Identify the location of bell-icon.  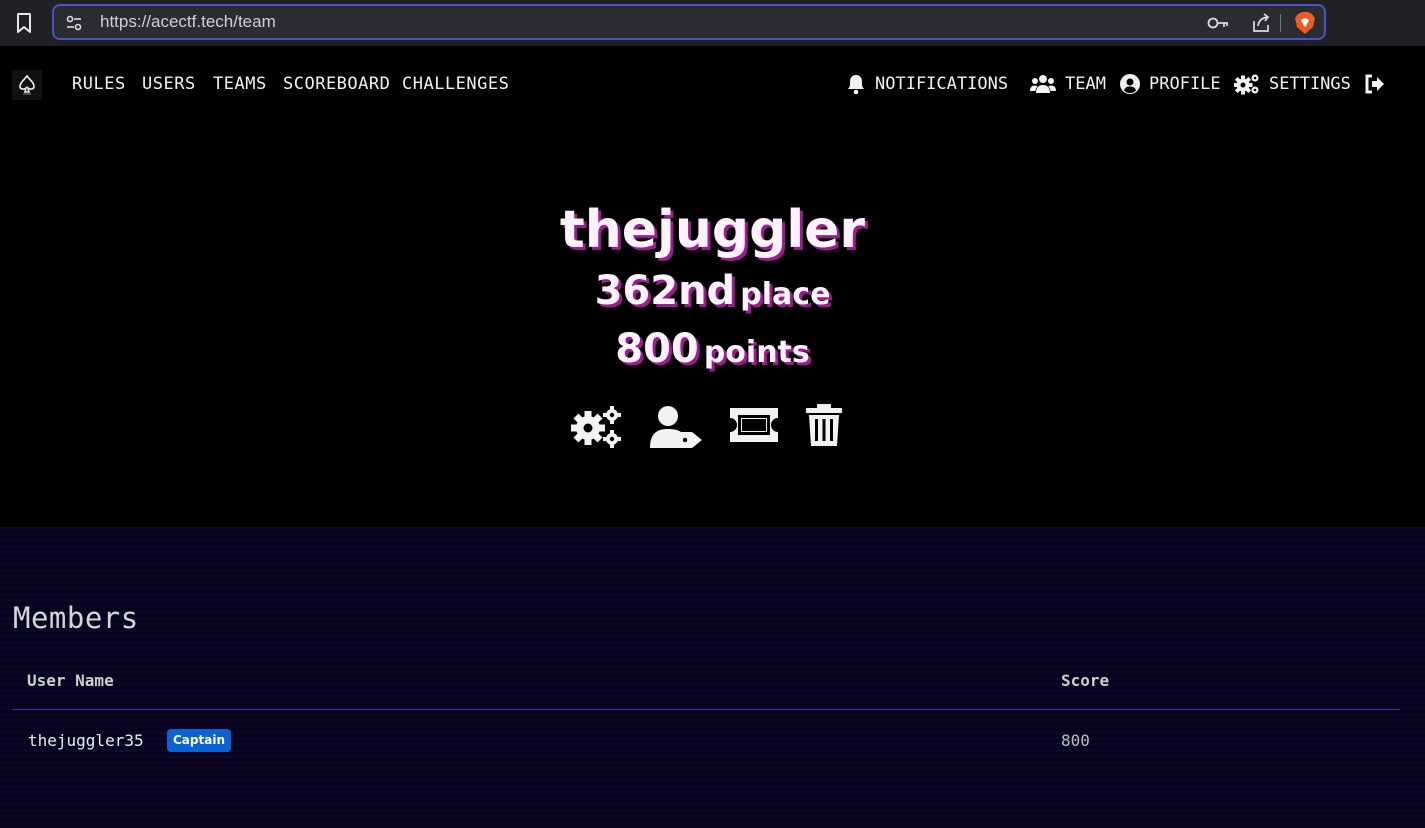
(856, 85).